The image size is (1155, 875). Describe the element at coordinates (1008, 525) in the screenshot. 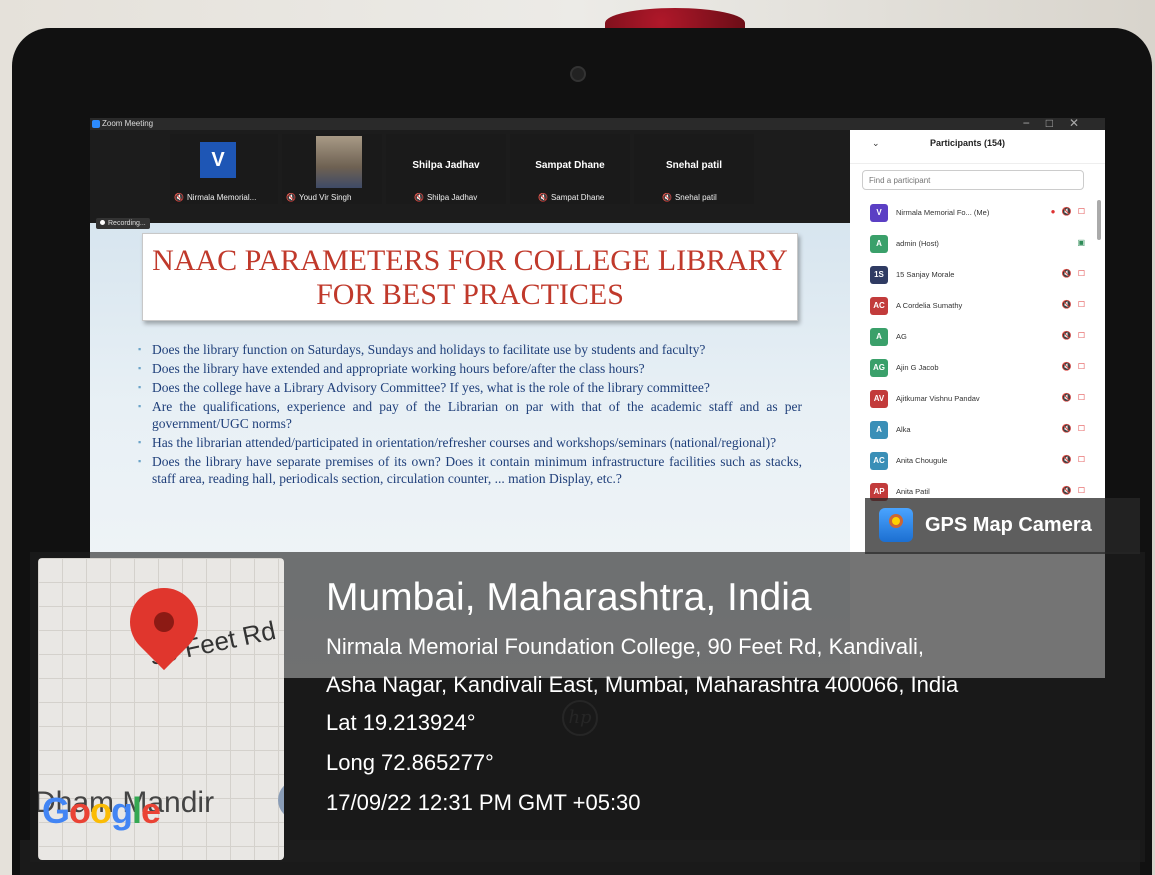

I see `gps-app-name: GPS Map Camera` at that location.